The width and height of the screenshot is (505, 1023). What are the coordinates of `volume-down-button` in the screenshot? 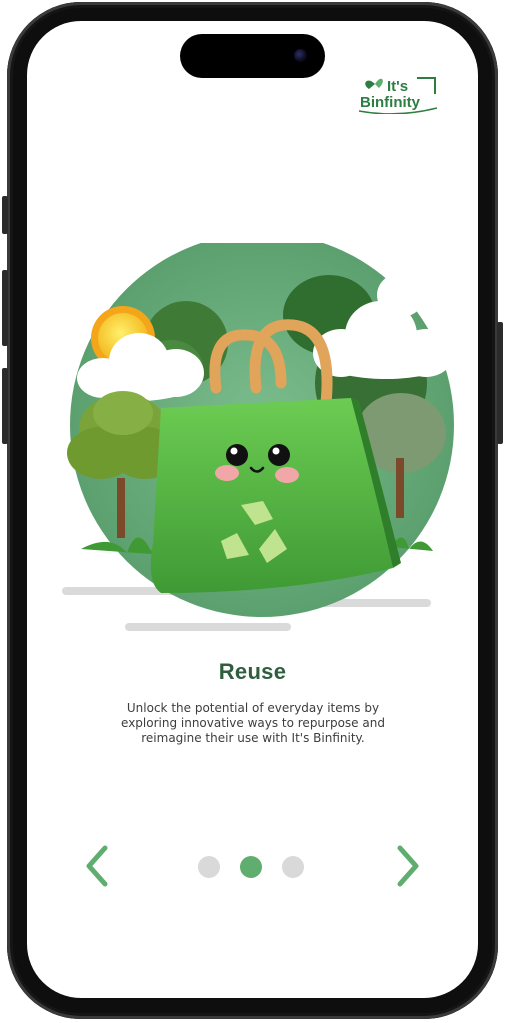 It's located at (5, 406).